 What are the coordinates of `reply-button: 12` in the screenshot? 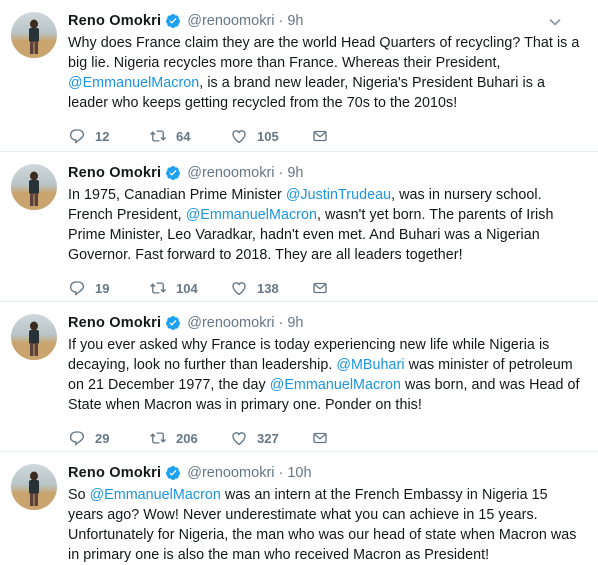 It's located at (108, 136).